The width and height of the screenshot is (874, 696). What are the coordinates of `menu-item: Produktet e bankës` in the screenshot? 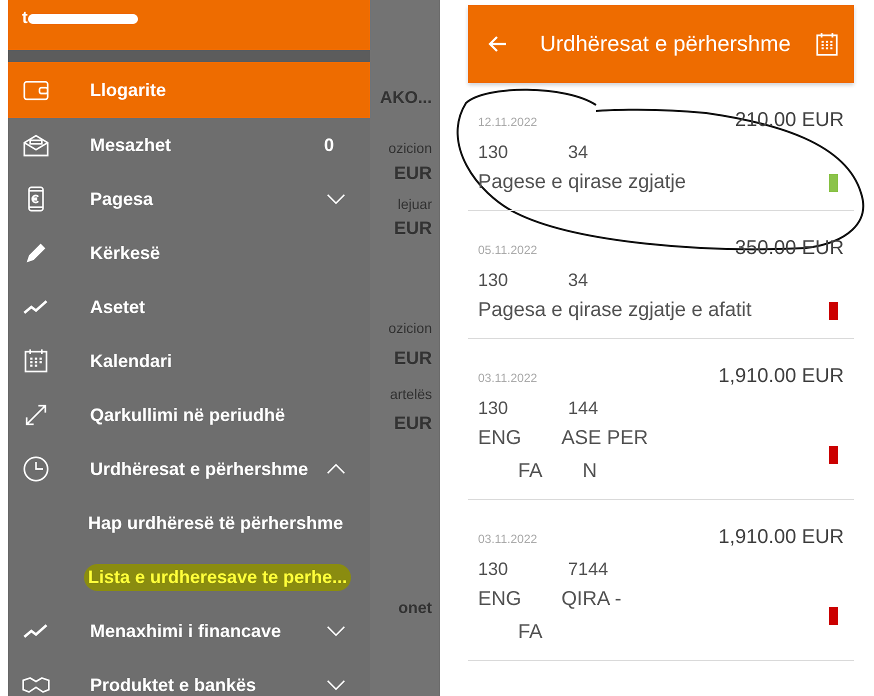 It's located at (189, 677).